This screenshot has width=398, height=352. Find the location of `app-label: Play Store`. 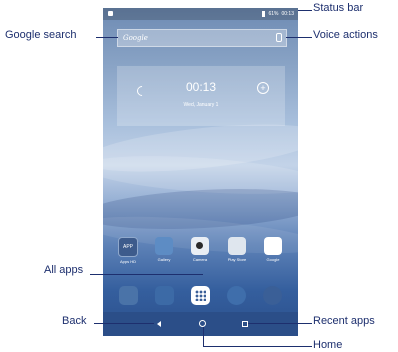

app-label: Play Store is located at coordinates (237, 259).